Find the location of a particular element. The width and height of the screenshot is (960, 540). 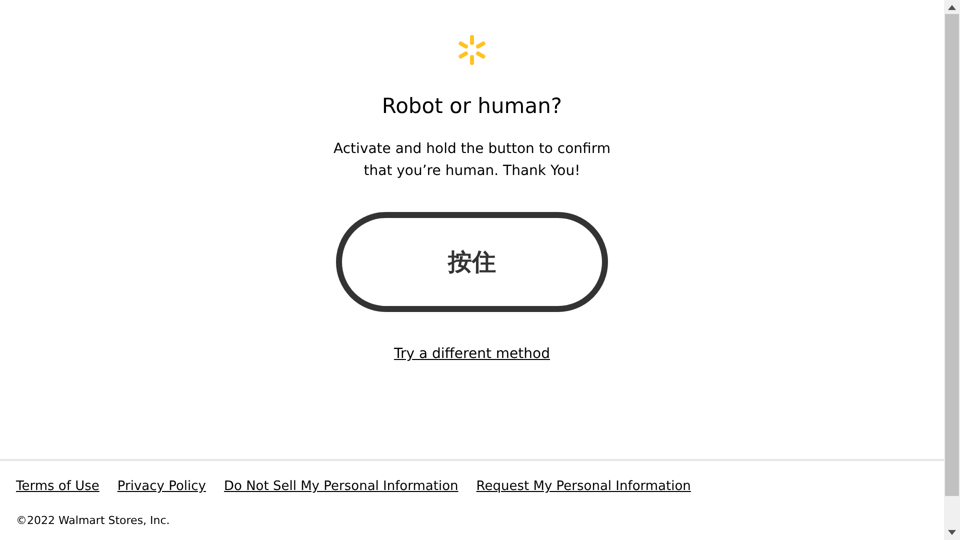

spark-logo-icon is located at coordinates (472, 50).